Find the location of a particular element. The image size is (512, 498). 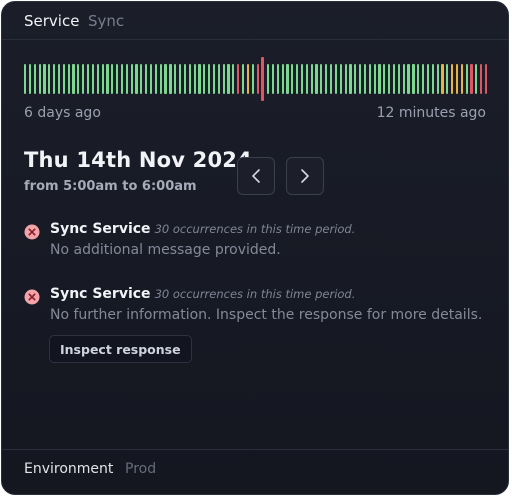

previous-period-button is located at coordinates (256, 176).